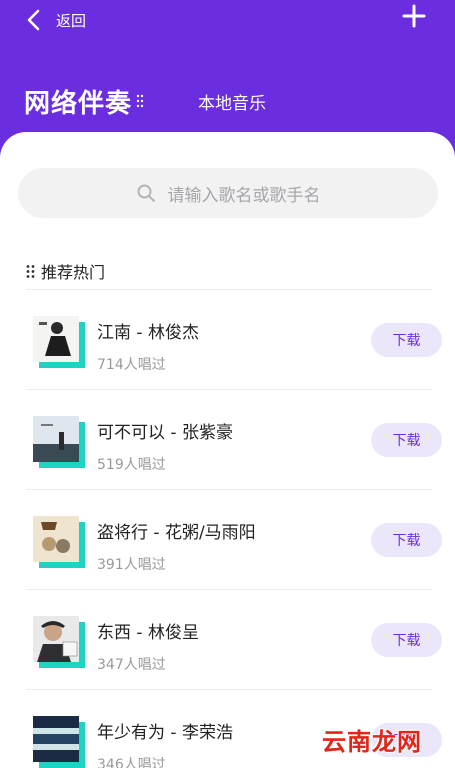 Image resolution: width=455 pixels, height=768 pixels. What do you see at coordinates (146, 193) in the screenshot?
I see `search-icon` at bounding box center [146, 193].